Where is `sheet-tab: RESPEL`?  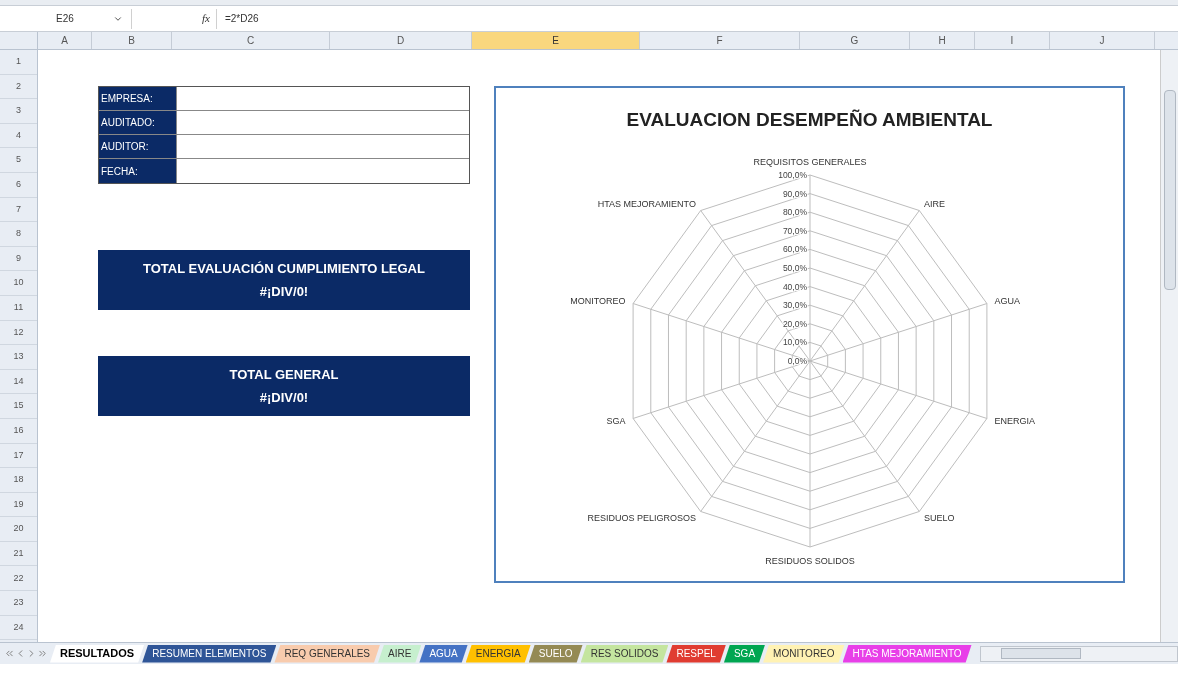
sheet-tab: RESPEL is located at coordinates (696, 653).